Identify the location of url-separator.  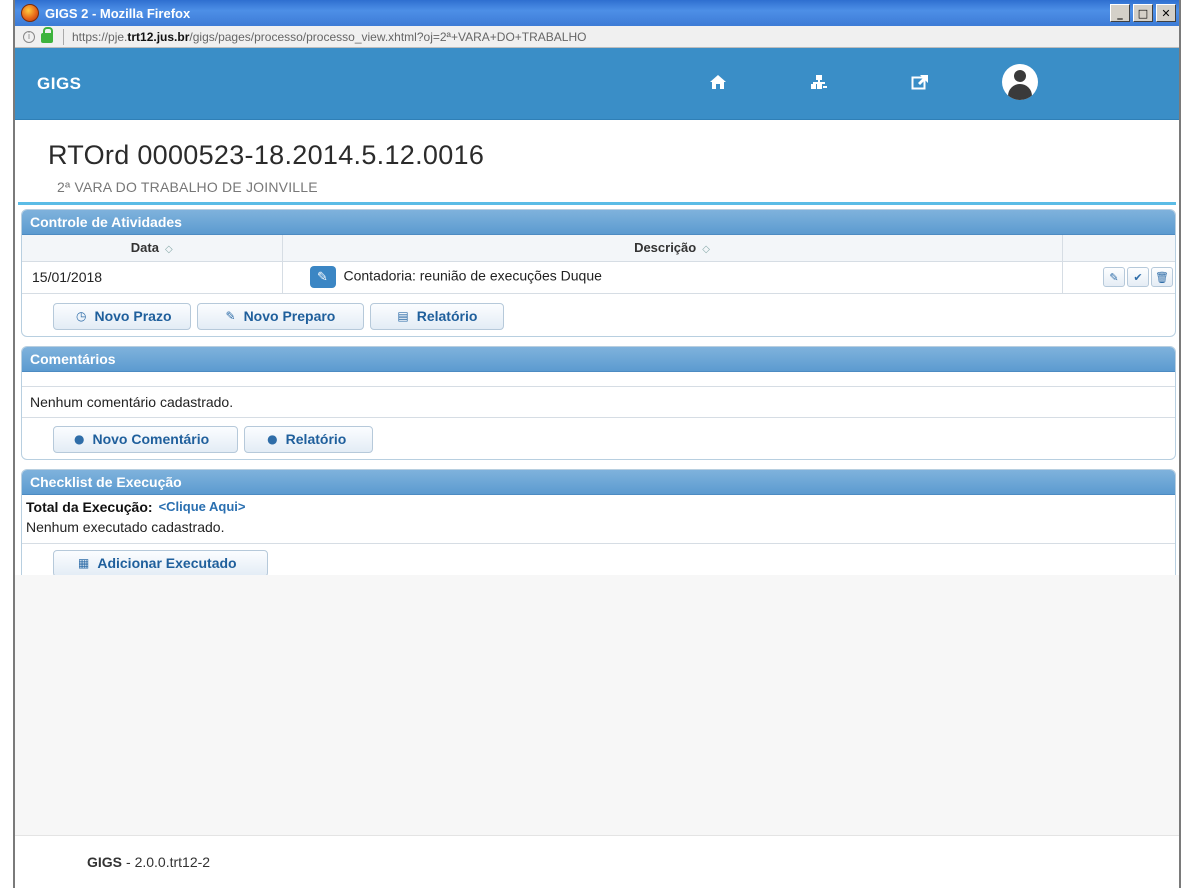
(63, 36).